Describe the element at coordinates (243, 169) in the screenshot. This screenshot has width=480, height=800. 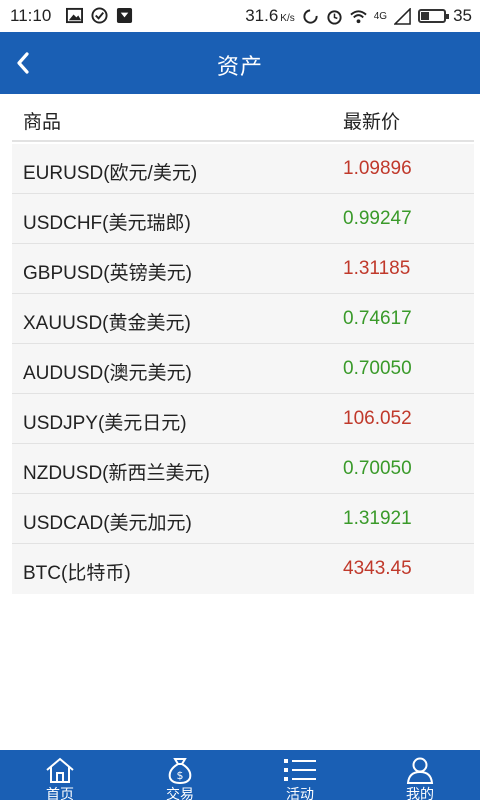
I see `table-row: EURUSD(欧元/美元) 1.09896` at that location.